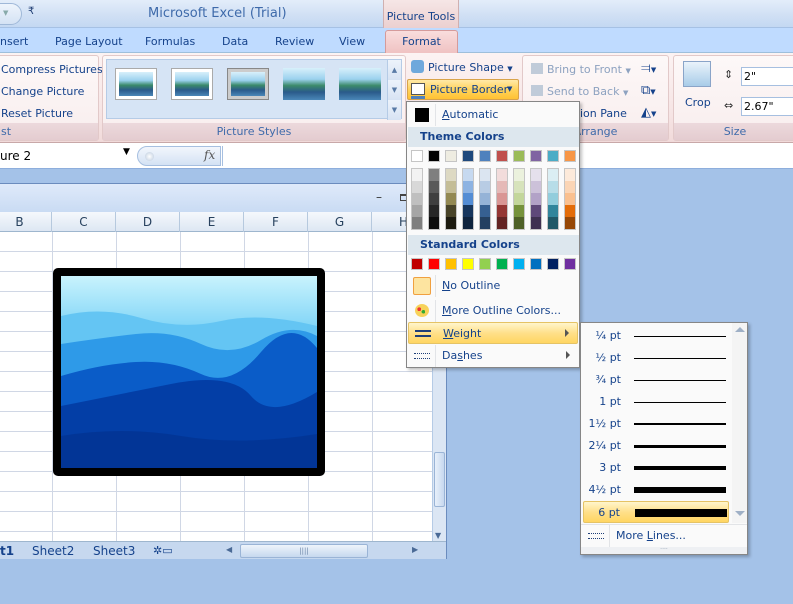 Image resolution: width=793 pixels, height=604 pixels. What do you see at coordinates (648, 68) in the screenshot?
I see `align-icon: ⫤▼` at bounding box center [648, 68].